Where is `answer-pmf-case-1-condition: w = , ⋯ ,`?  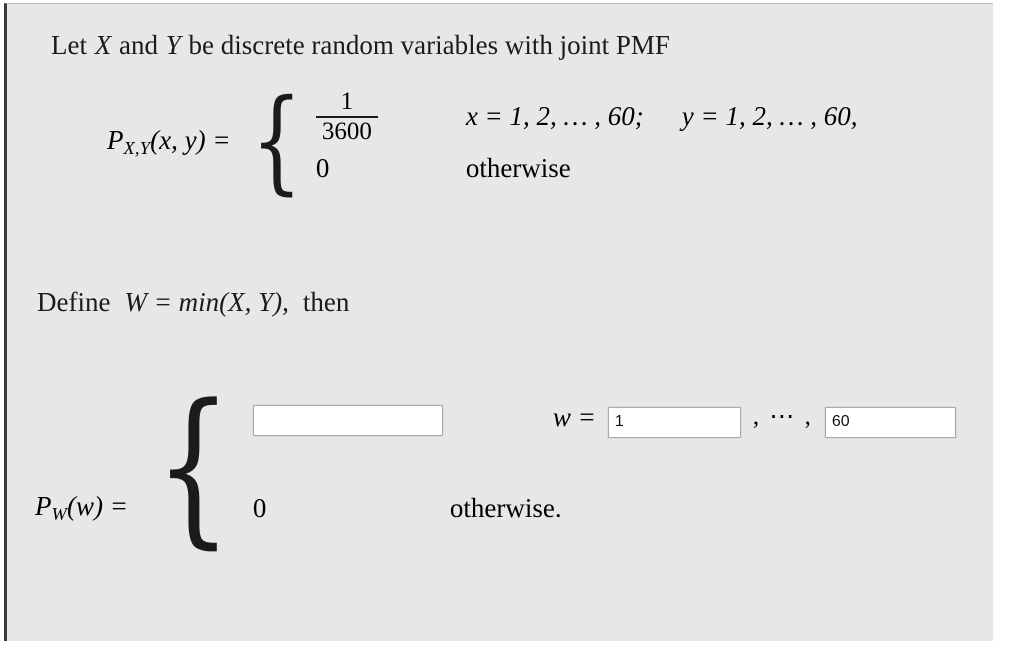 answer-pmf-case-1-condition: w = , ⋯ , is located at coordinates (754, 420).